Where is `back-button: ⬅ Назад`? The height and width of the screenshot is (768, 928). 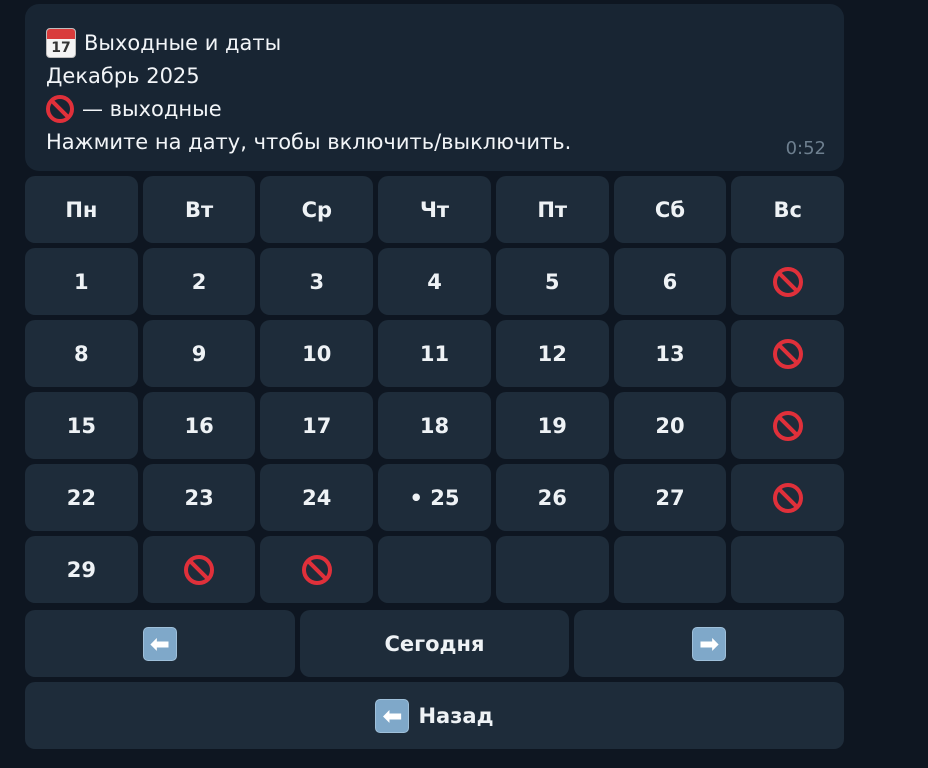
back-button: ⬅ Назад is located at coordinates (434, 715).